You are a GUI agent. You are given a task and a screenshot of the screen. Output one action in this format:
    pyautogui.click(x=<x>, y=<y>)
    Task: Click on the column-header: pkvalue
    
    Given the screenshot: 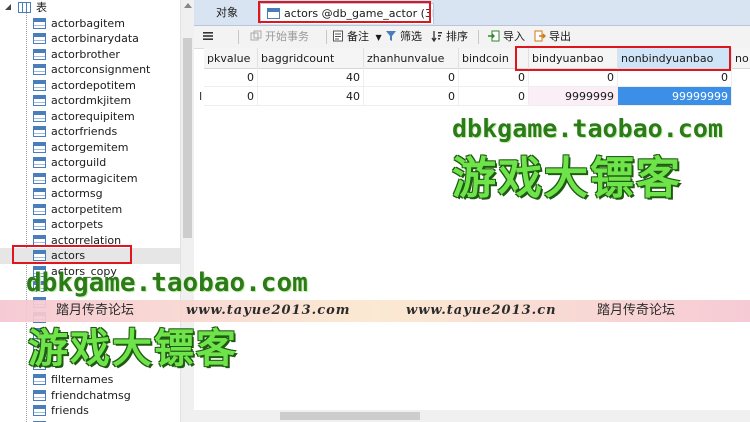 What is the action you would take?
    pyautogui.click(x=231, y=58)
    